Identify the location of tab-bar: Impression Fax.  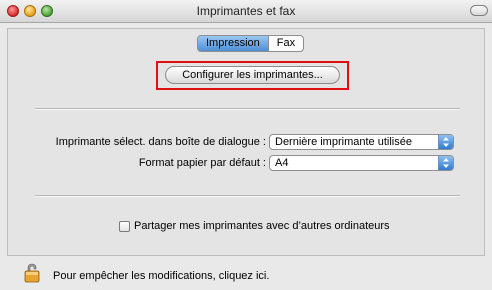
(251, 43).